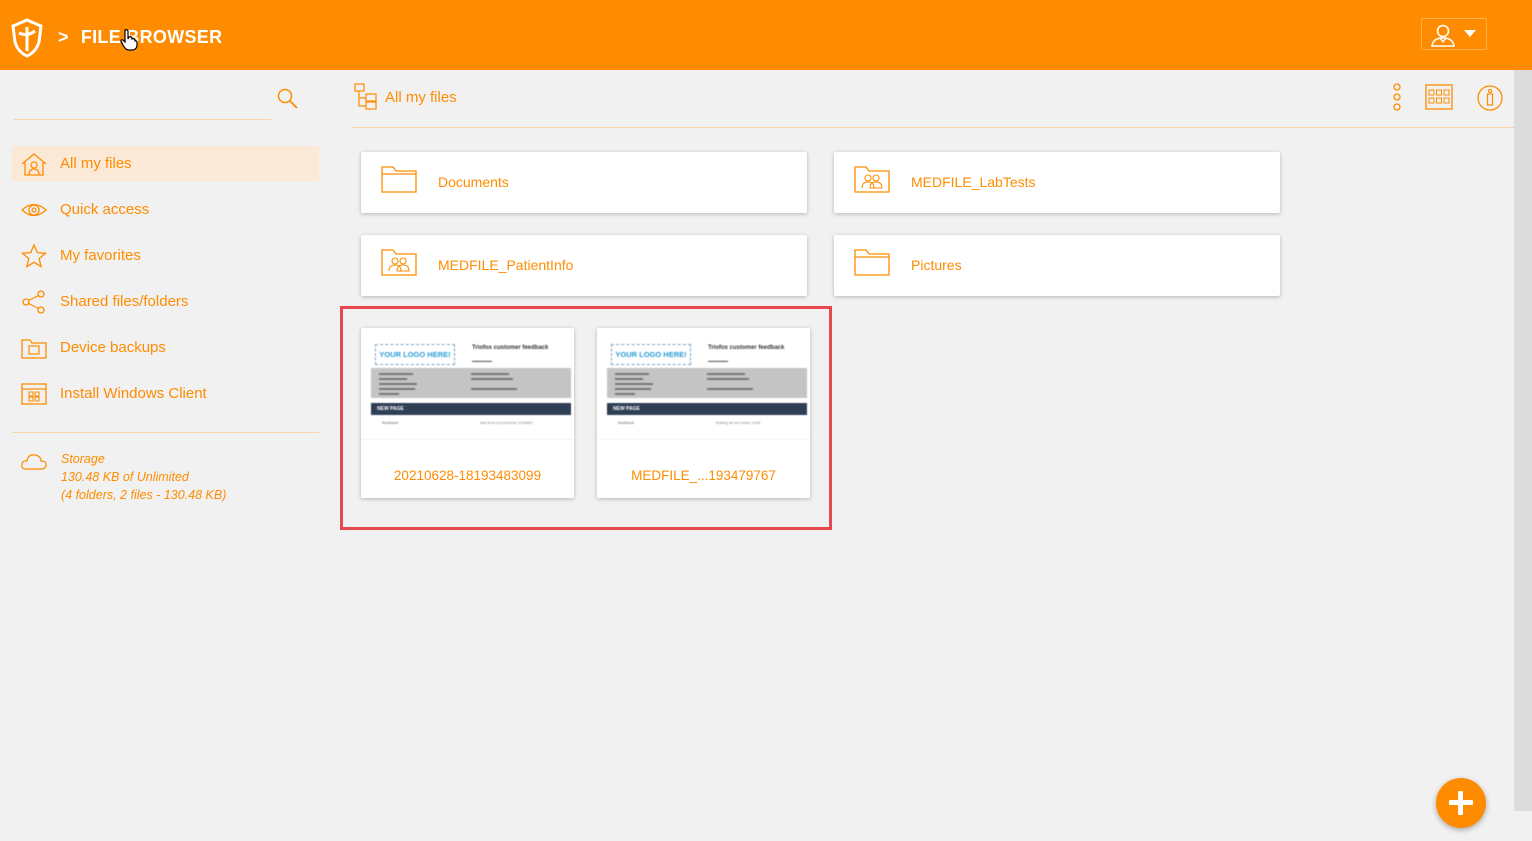 This screenshot has width=1532, height=841. What do you see at coordinates (96, 163) in the screenshot?
I see `sidebar-item-label: All my files` at bounding box center [96, 163].